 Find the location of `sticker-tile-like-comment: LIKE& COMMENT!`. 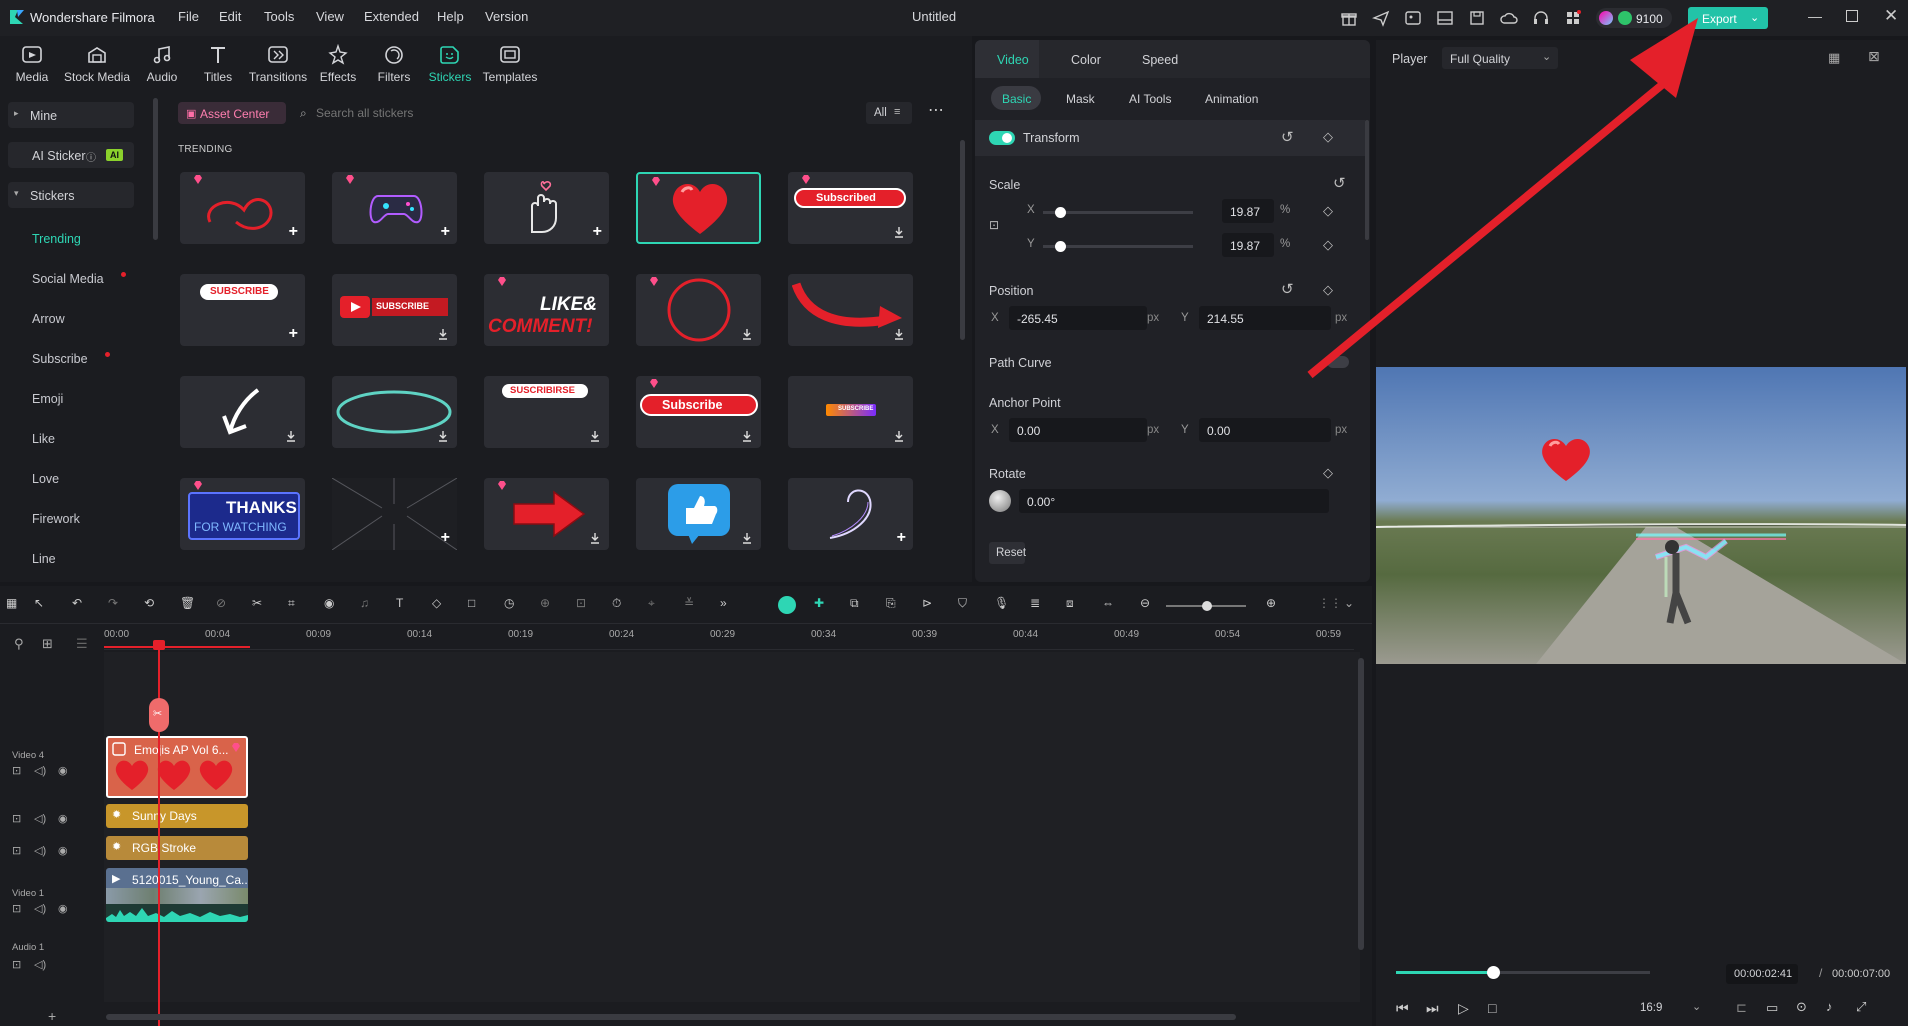

sticker-tile-like-comment: LIKE& COMMENT! is located at coordinates (546, 310).